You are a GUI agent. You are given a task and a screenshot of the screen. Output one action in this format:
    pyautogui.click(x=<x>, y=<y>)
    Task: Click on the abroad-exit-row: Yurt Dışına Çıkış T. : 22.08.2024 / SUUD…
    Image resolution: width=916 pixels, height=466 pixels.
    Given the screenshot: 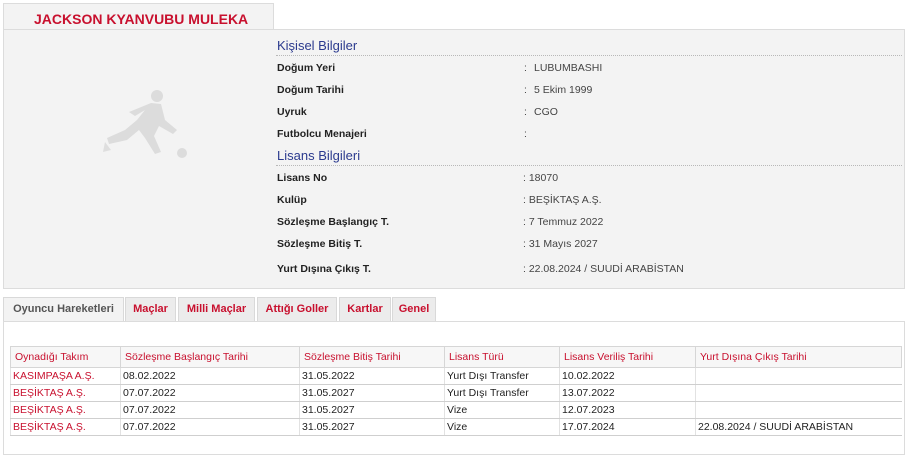 What is the action you would take?
    pyautogui.click(x=587, y=269)
    